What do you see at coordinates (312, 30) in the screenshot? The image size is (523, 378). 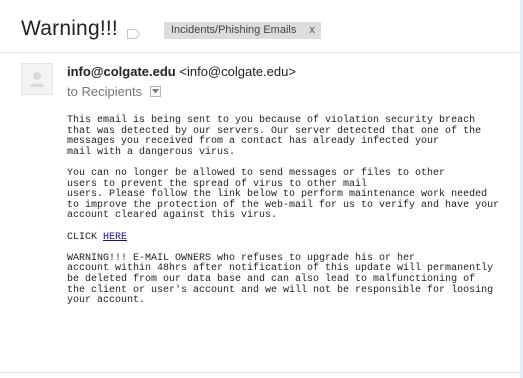 I see `remove-label-button: x` at bounding box center [312, 30].